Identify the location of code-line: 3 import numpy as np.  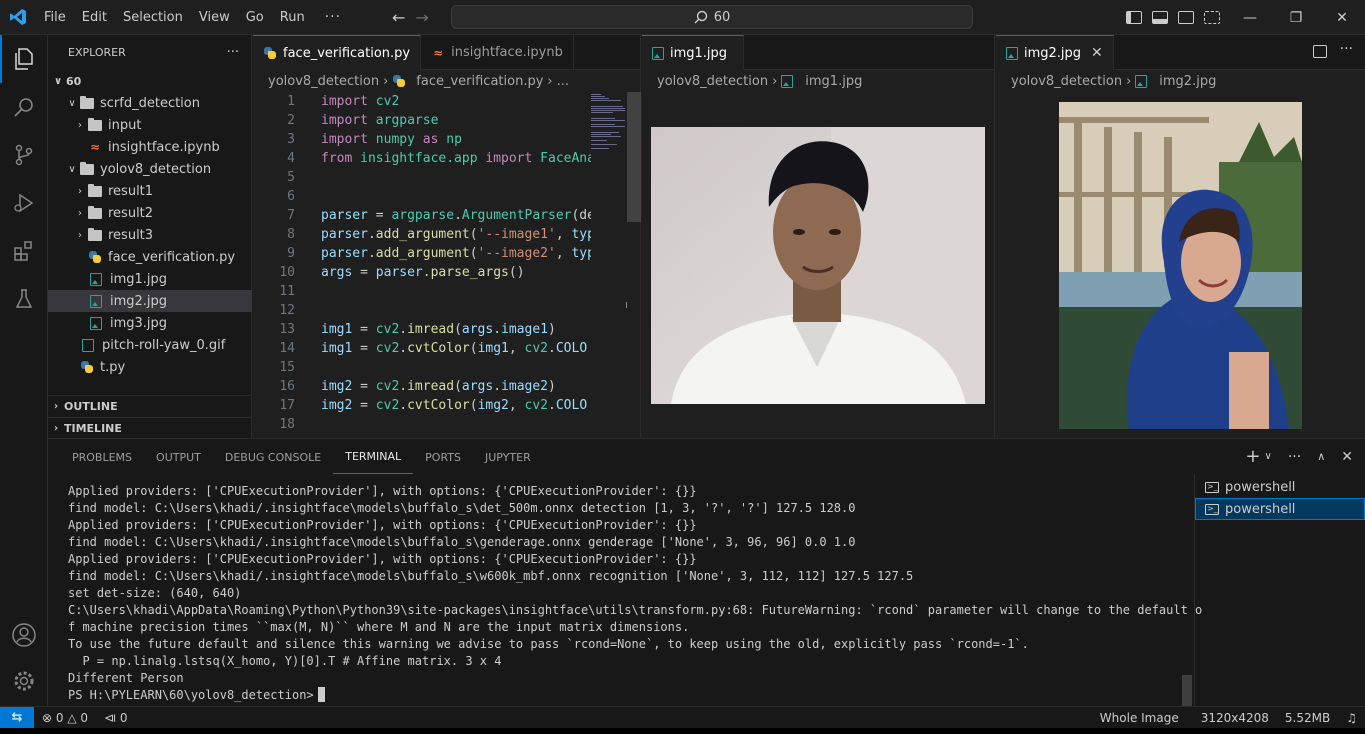
(446, 139).